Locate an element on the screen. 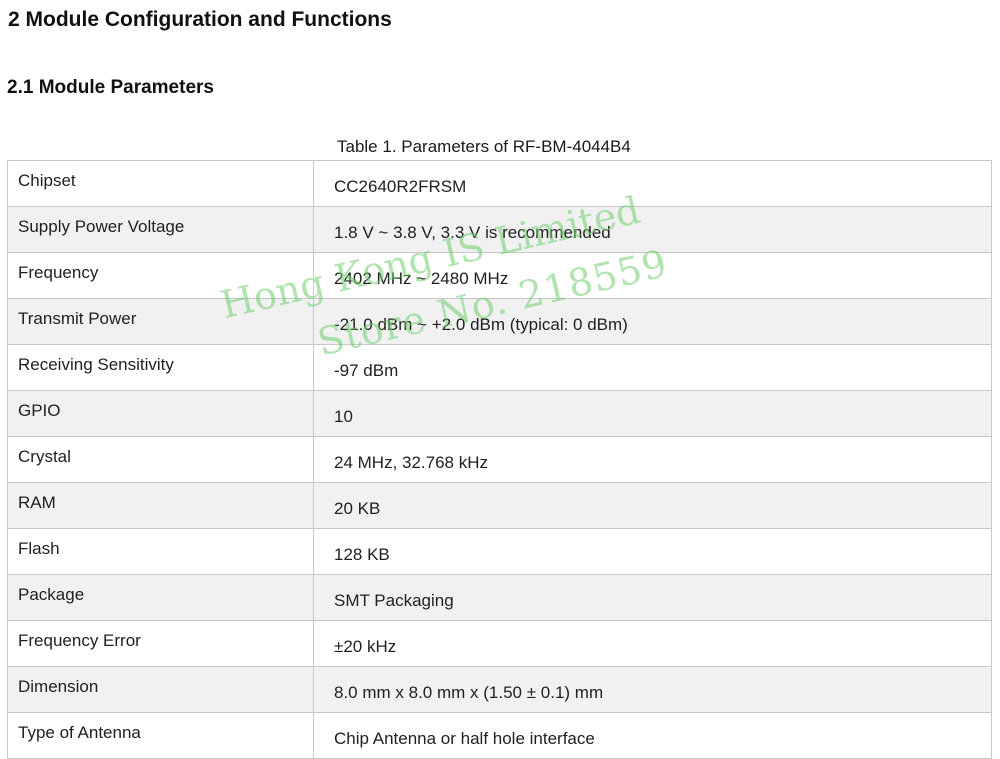 The image size is (1000, 759). param-name: Chipset is located at coordinates (160, 183).